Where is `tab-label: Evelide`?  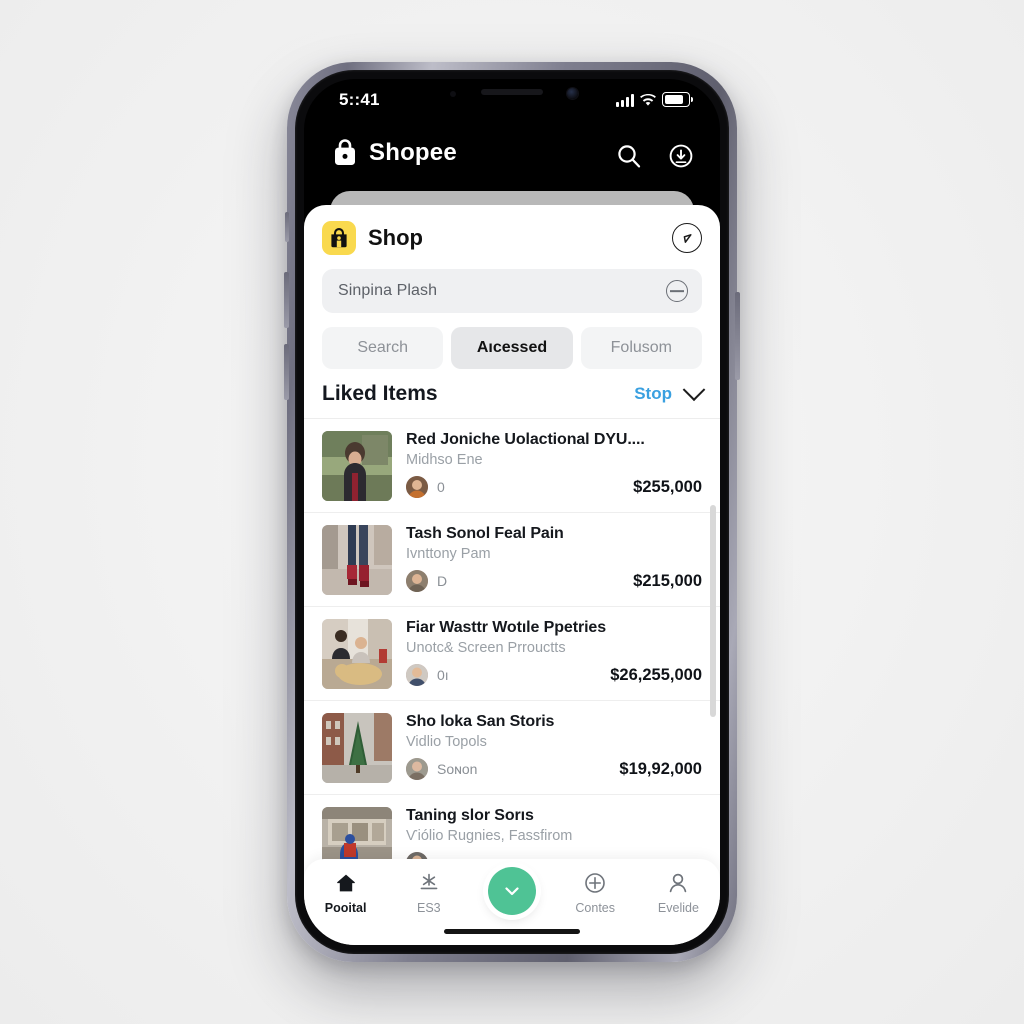 tab-label: Evelide is located at coordinates (678, 908).